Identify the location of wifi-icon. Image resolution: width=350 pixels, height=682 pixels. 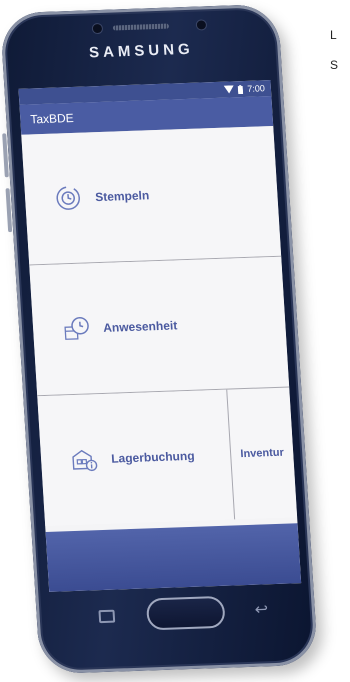
(229, 89).